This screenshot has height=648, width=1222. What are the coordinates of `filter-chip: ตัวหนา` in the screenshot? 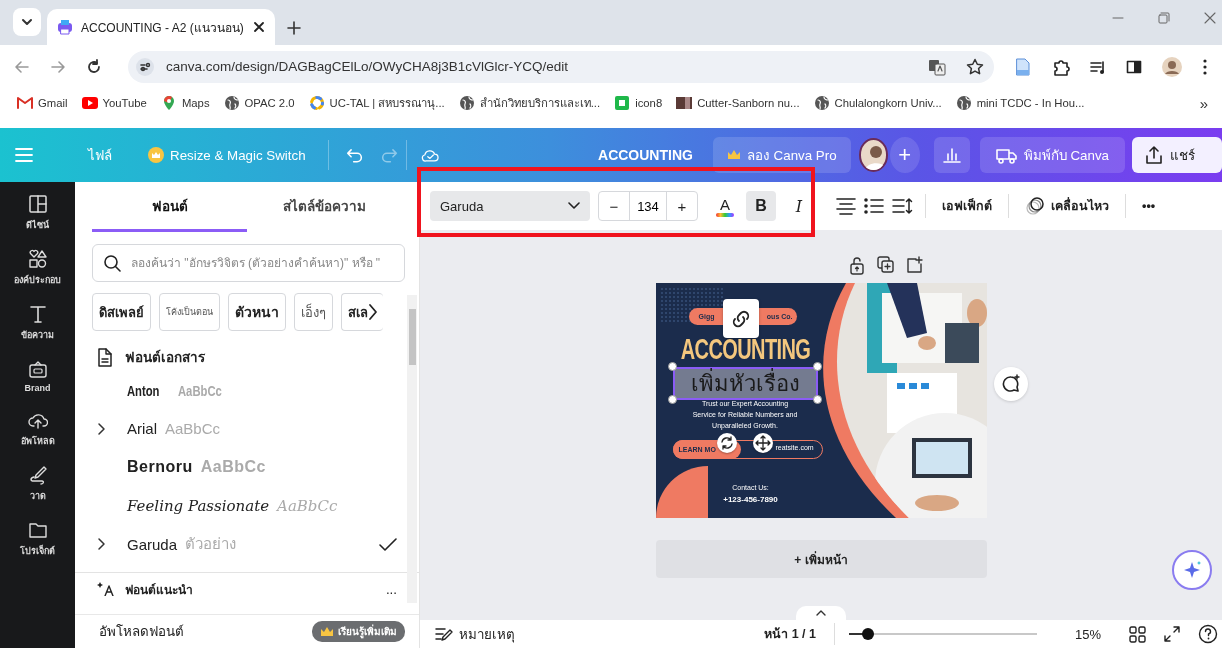 It's located at (257, 312).